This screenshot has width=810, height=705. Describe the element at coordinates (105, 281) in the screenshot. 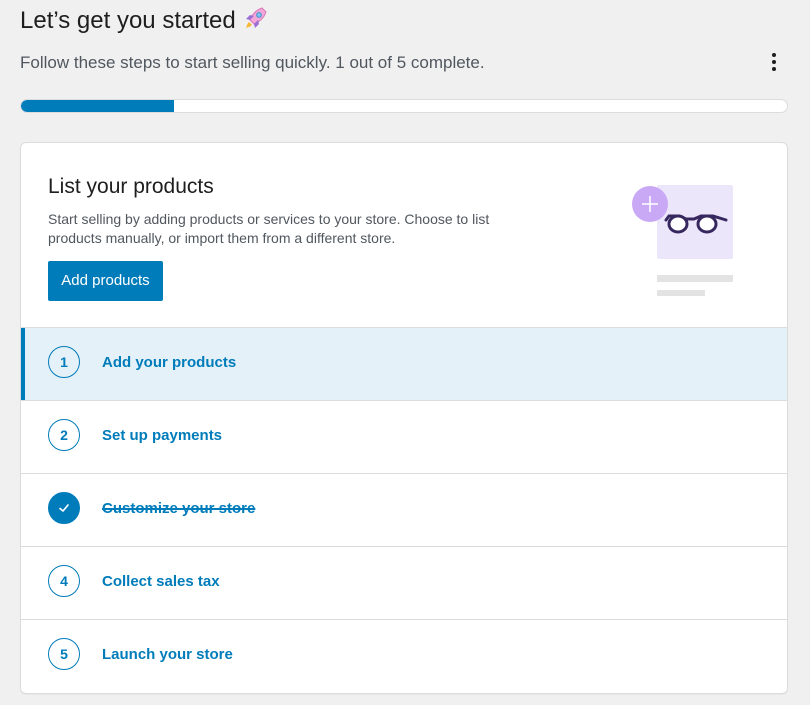

I see `add-products-button: Add products` at that location.